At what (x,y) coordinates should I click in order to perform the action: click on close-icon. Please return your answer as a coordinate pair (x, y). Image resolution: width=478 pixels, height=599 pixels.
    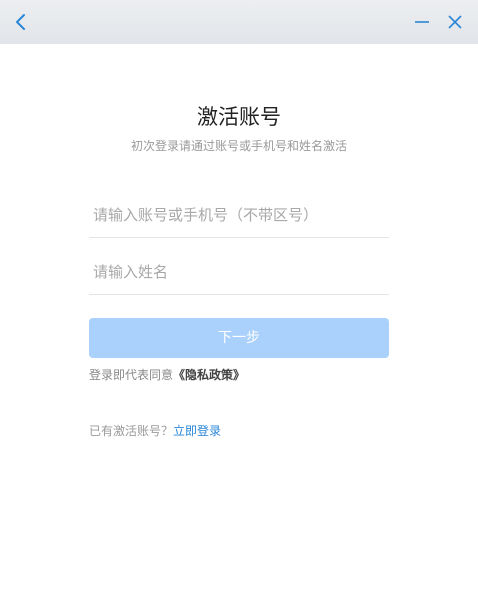
    Looking at the image, I should click on (455, 22).